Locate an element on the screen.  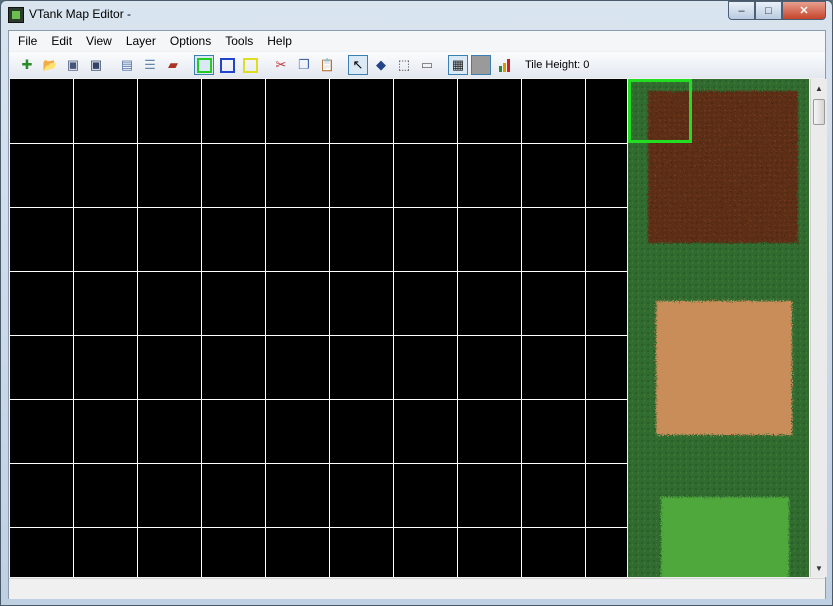
tank-icon: ▰ is located at coordinates (173, 64).